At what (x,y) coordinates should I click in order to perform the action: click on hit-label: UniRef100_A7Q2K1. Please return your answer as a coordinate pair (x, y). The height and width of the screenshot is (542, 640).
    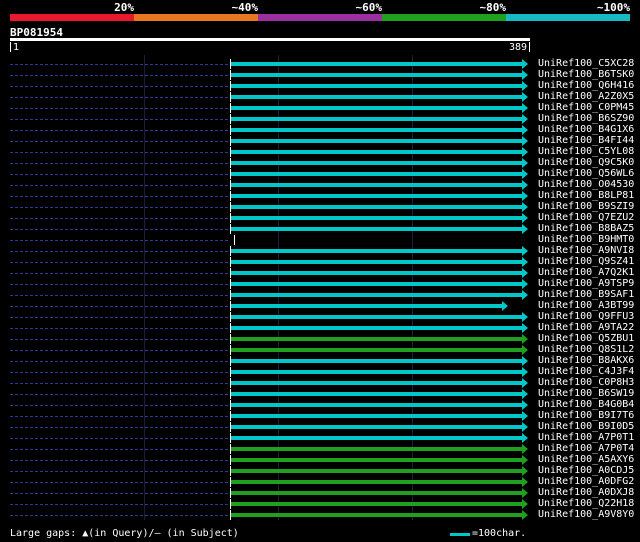
    Looking at the image, I should click on (586, 272).